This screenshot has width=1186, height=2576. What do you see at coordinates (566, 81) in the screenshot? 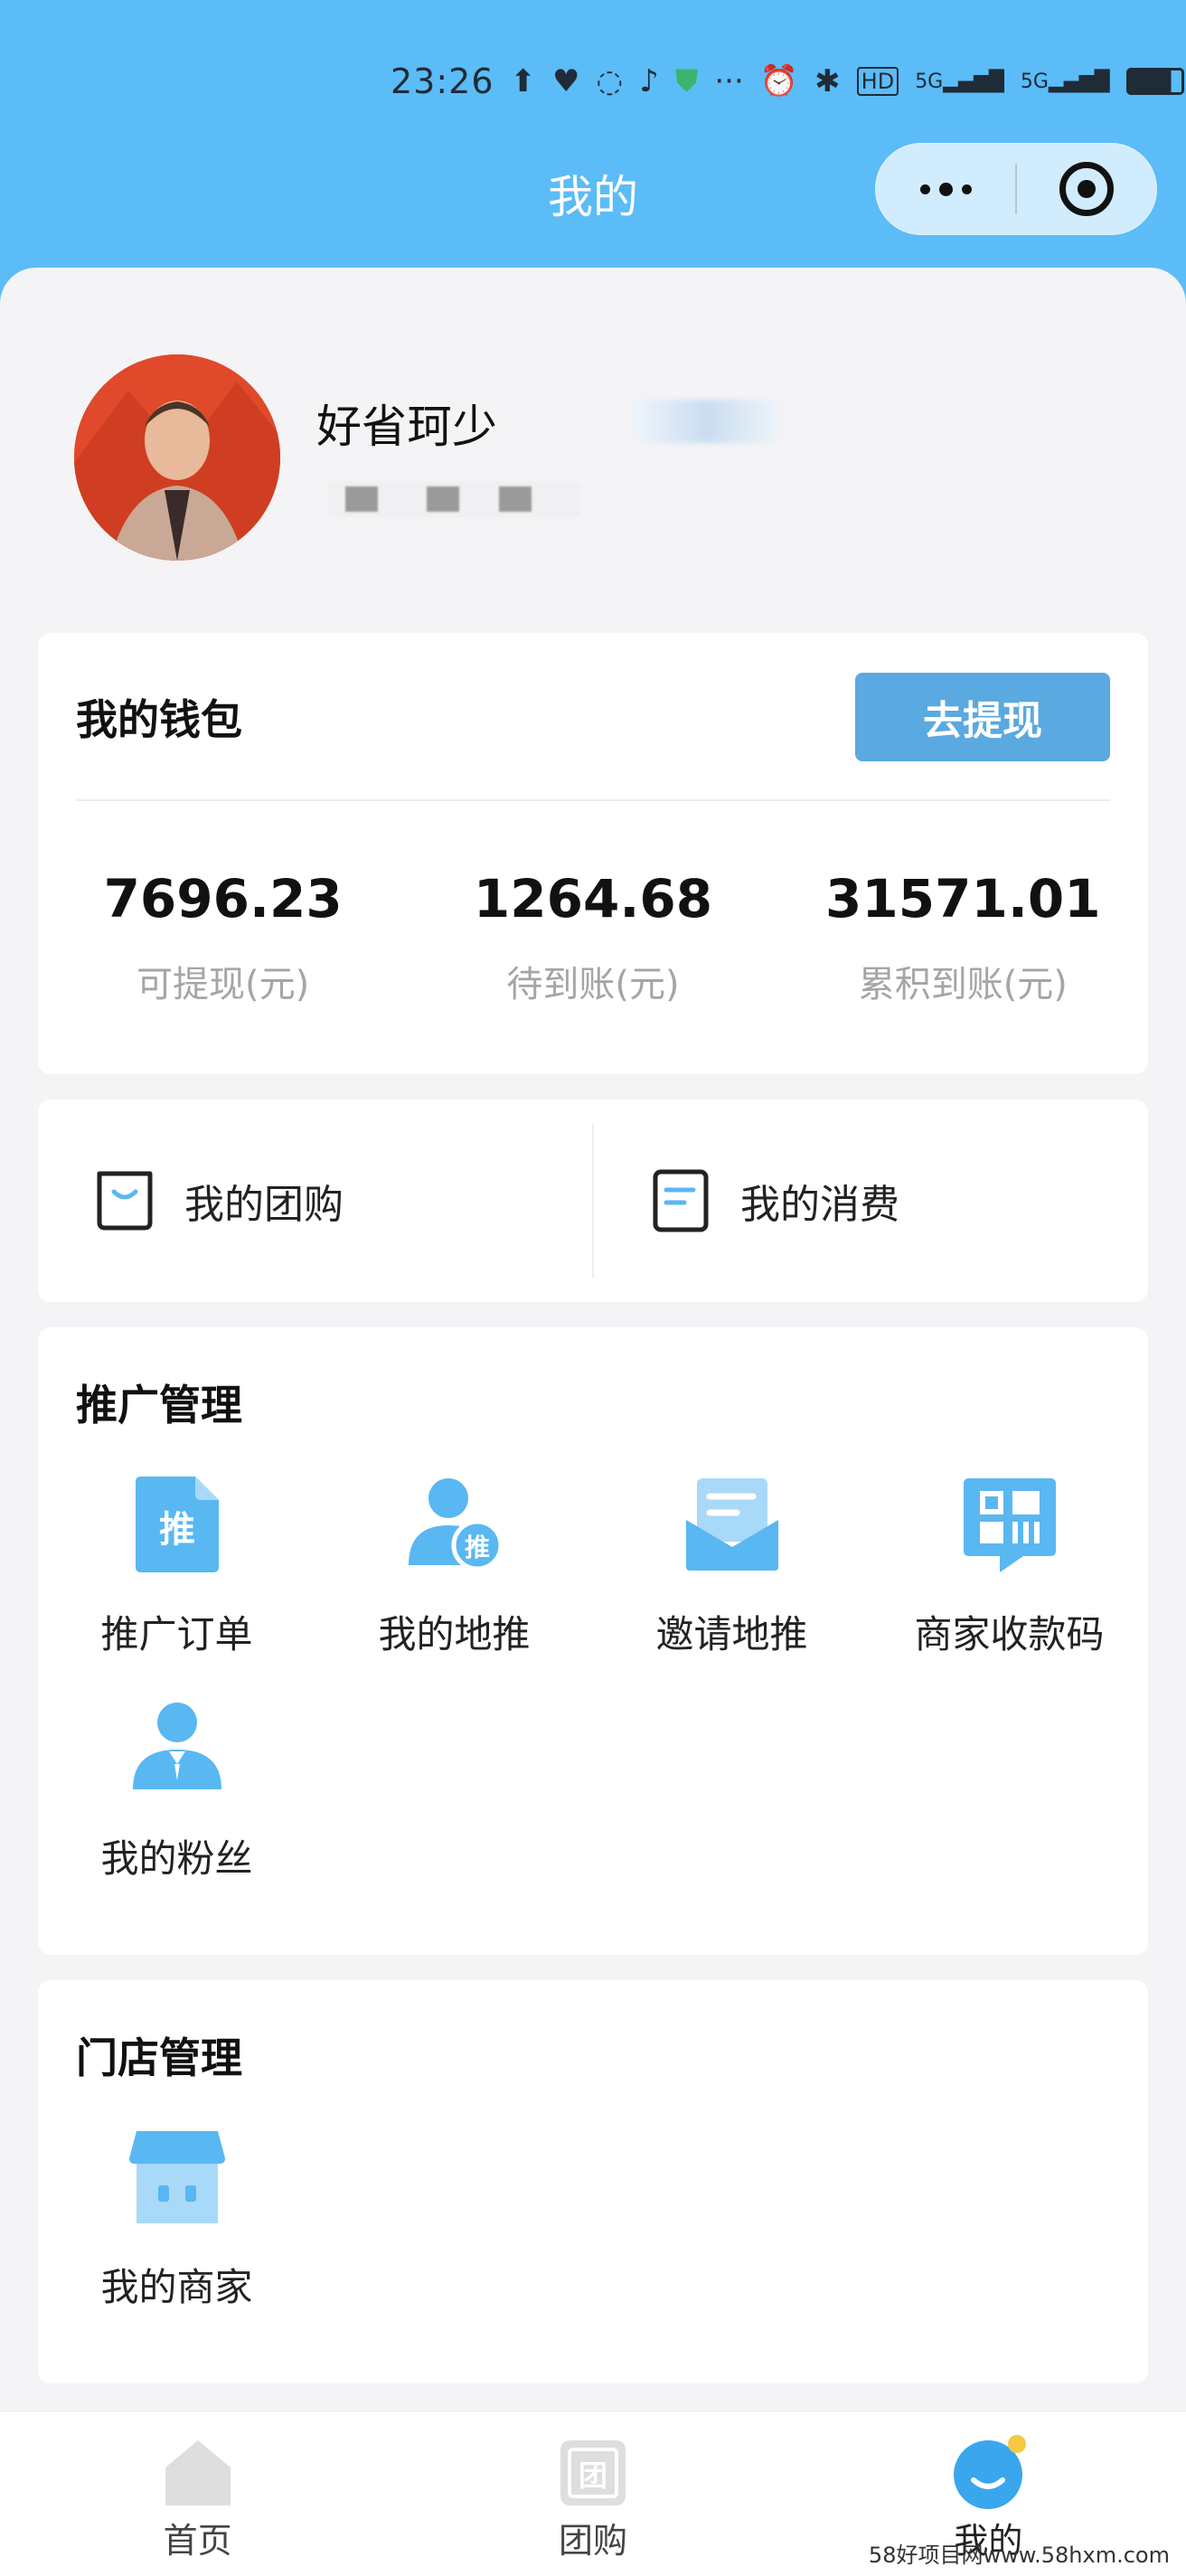
I see `heart-icon: ♥` at bounding box center [566, 81].